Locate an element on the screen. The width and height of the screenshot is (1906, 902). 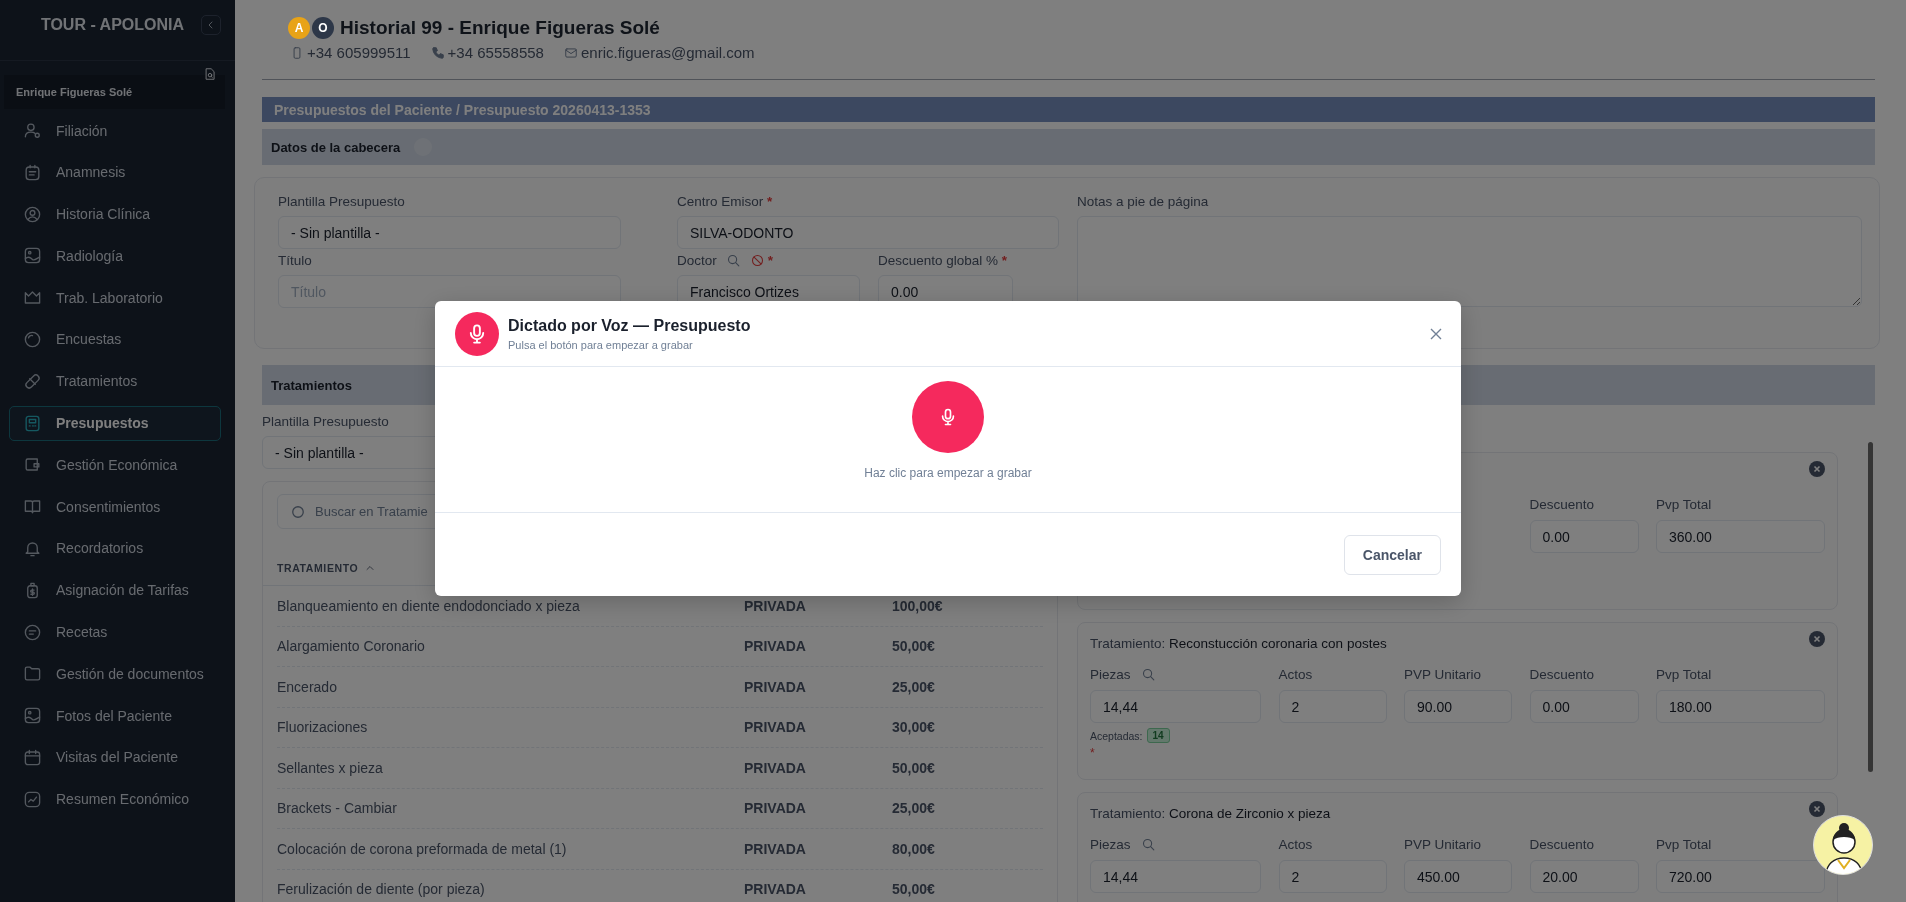
cancel-button: Cancelar is located at coordinates (1392, 554).